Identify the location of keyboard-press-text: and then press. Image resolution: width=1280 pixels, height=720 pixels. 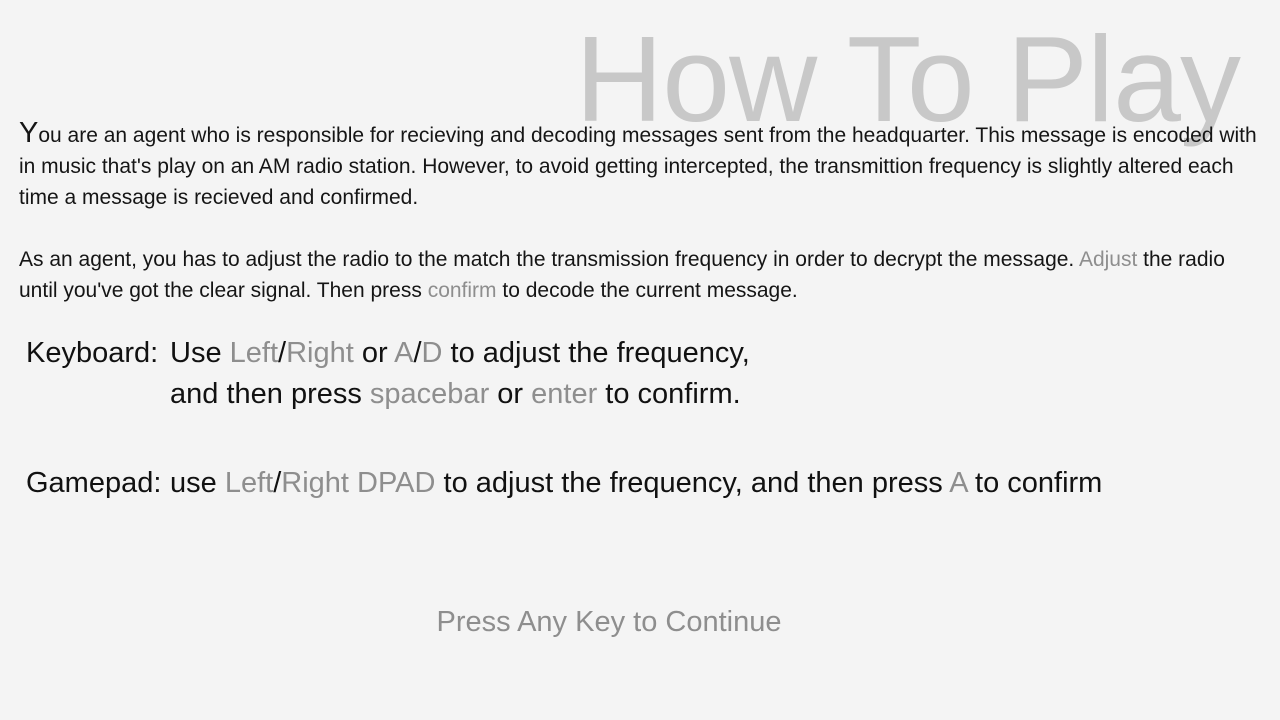
(270, 394).